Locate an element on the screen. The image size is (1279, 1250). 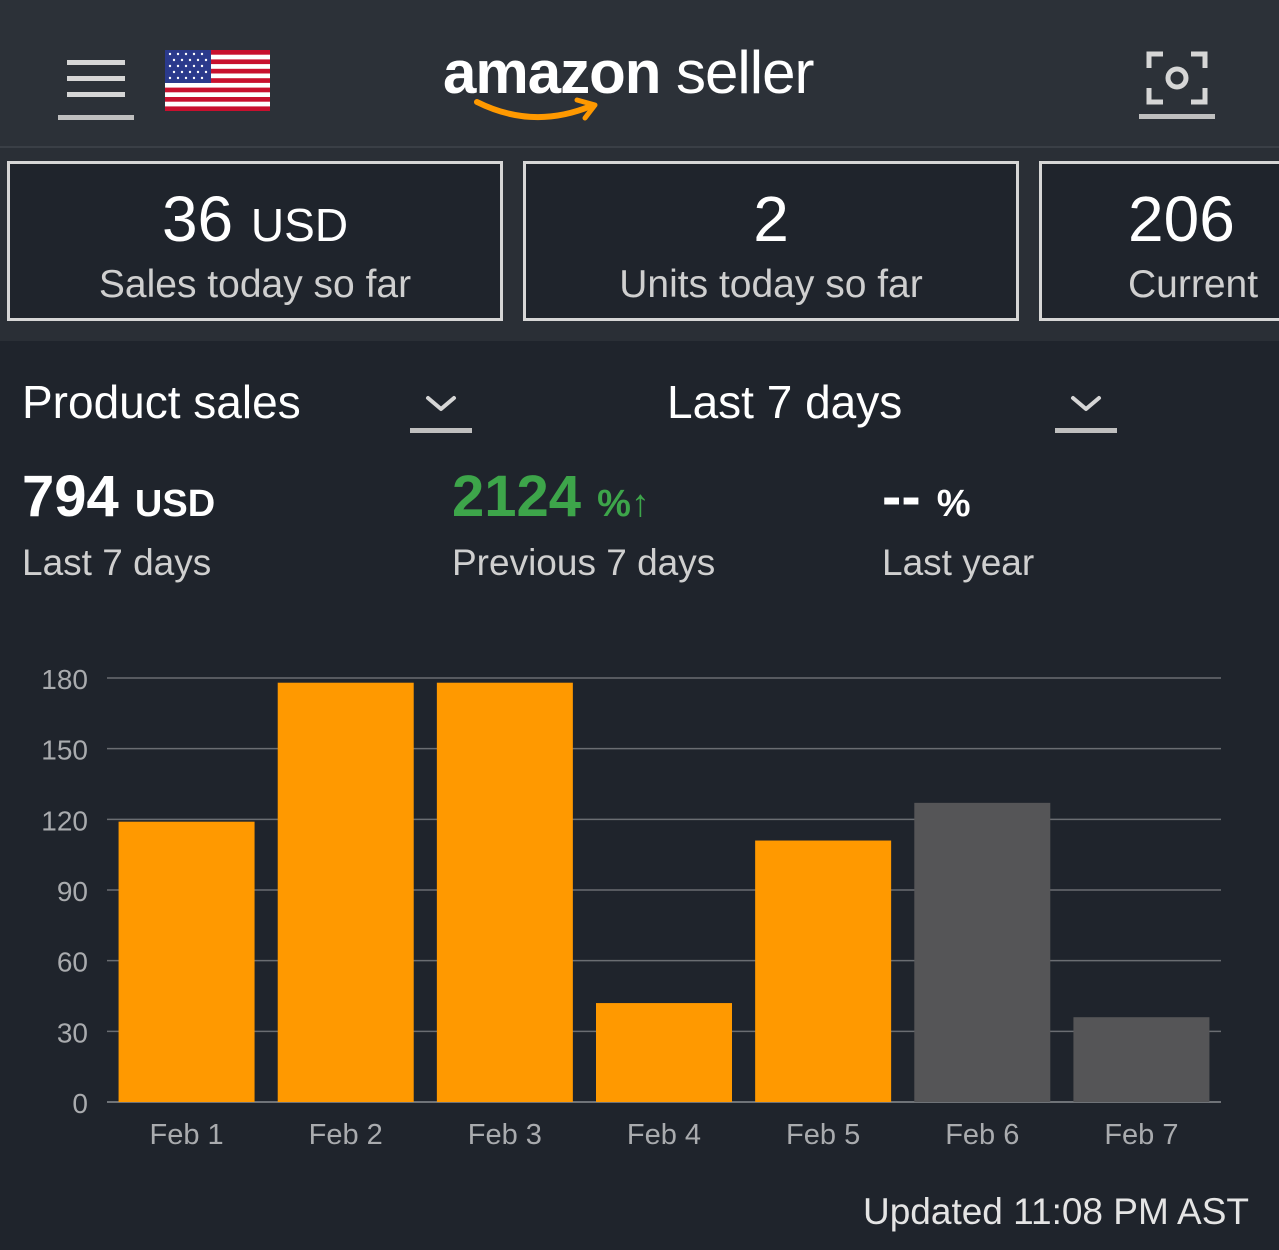
y-tick-label: 180 is located at coordinates (64, 679).